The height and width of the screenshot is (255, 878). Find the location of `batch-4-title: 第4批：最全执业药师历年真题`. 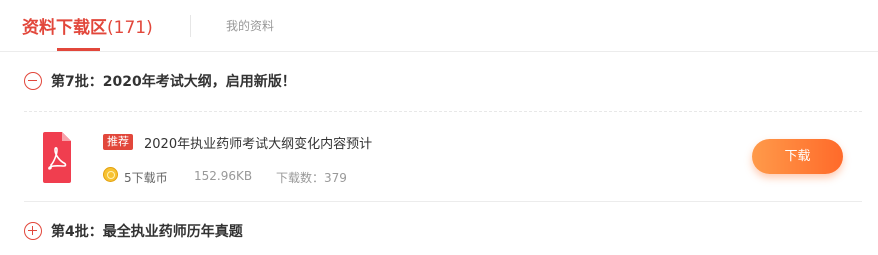

batch-4-title: 第4批：最全执业药师历年真题 is located at coordinates (147, 232).